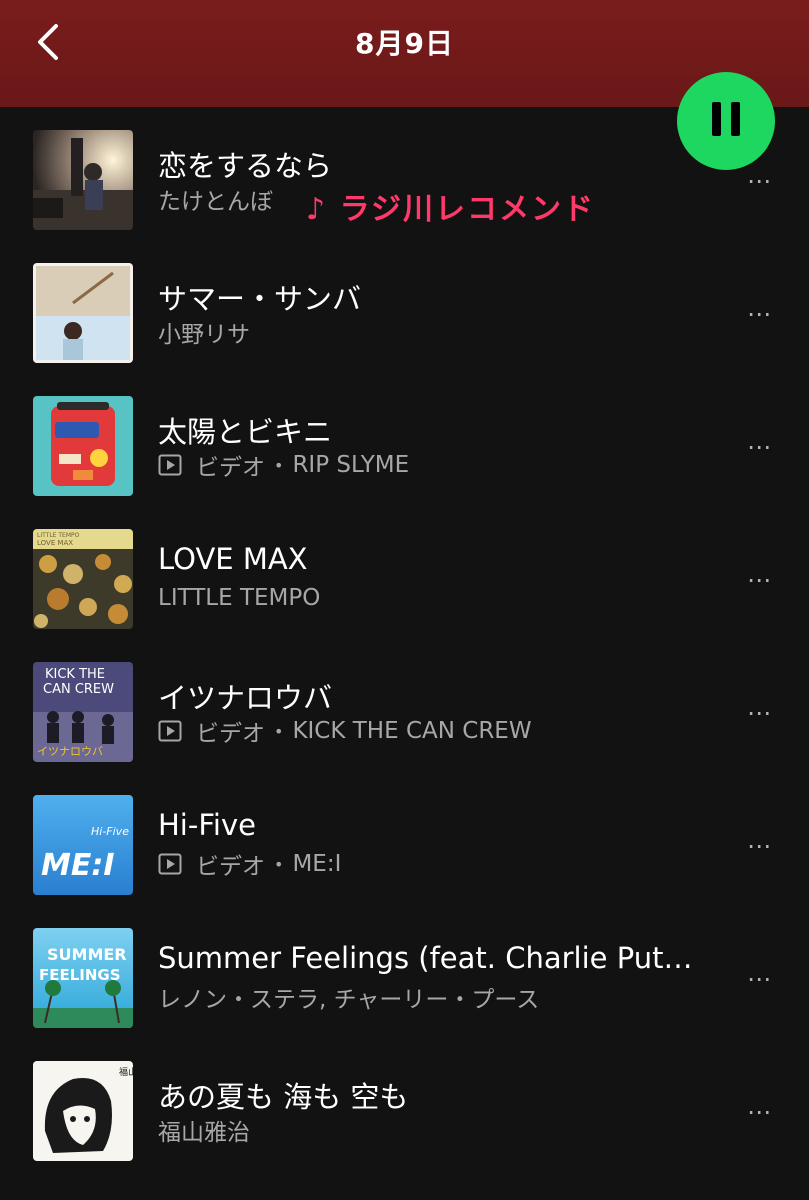 The width and height of the screenshot is (809, 1200). I want to click on album-art: KICK THE CAN CREW イツナロウバ, so click(83, 712).